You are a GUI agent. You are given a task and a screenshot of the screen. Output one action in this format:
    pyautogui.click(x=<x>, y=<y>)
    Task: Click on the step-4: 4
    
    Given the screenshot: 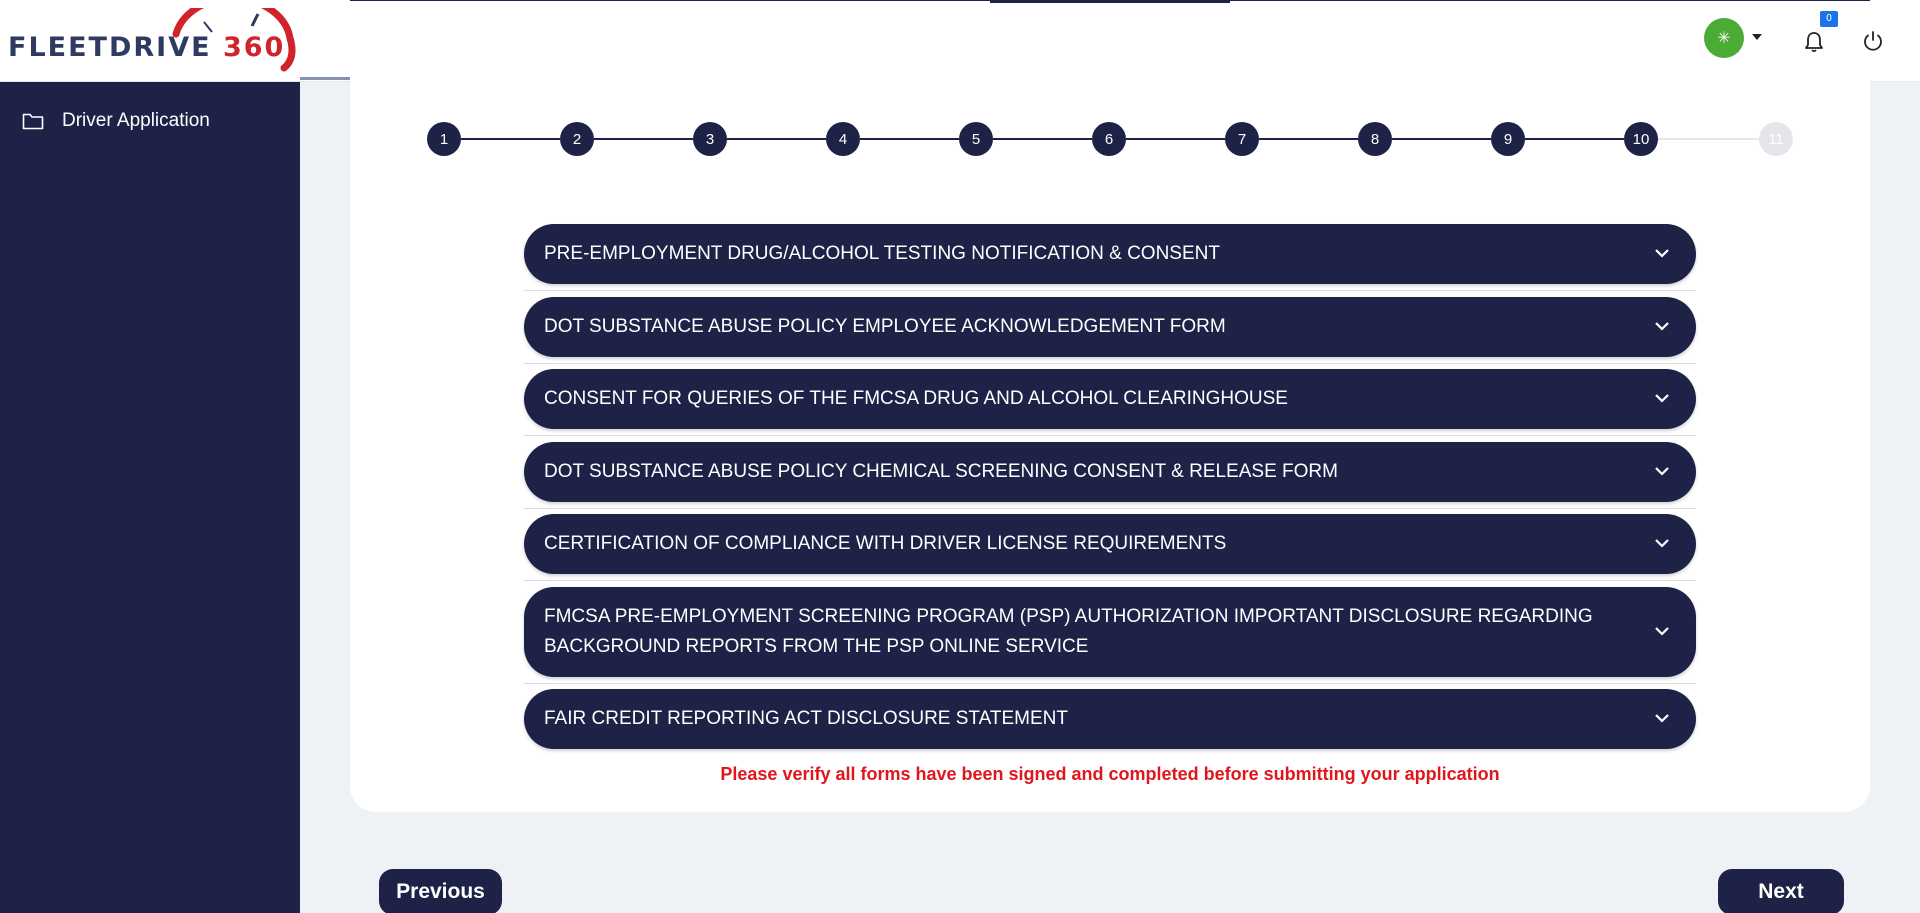 What is the action you would take?
    pyautogui.click(x=843, y=139)
    